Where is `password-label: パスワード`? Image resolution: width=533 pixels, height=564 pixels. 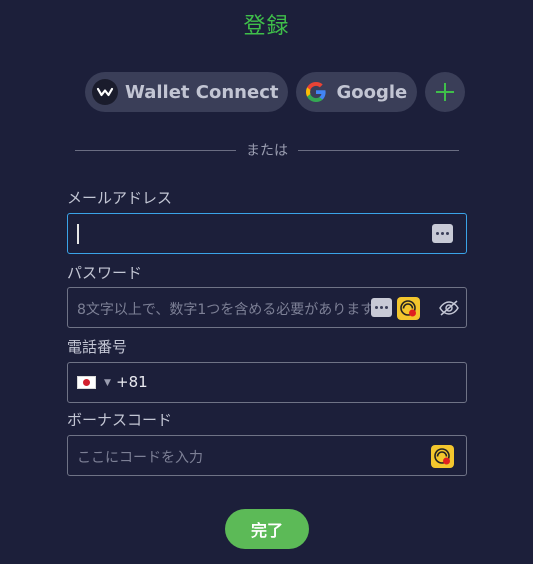 password-label: パスワード is located at coordinates (105, 273).